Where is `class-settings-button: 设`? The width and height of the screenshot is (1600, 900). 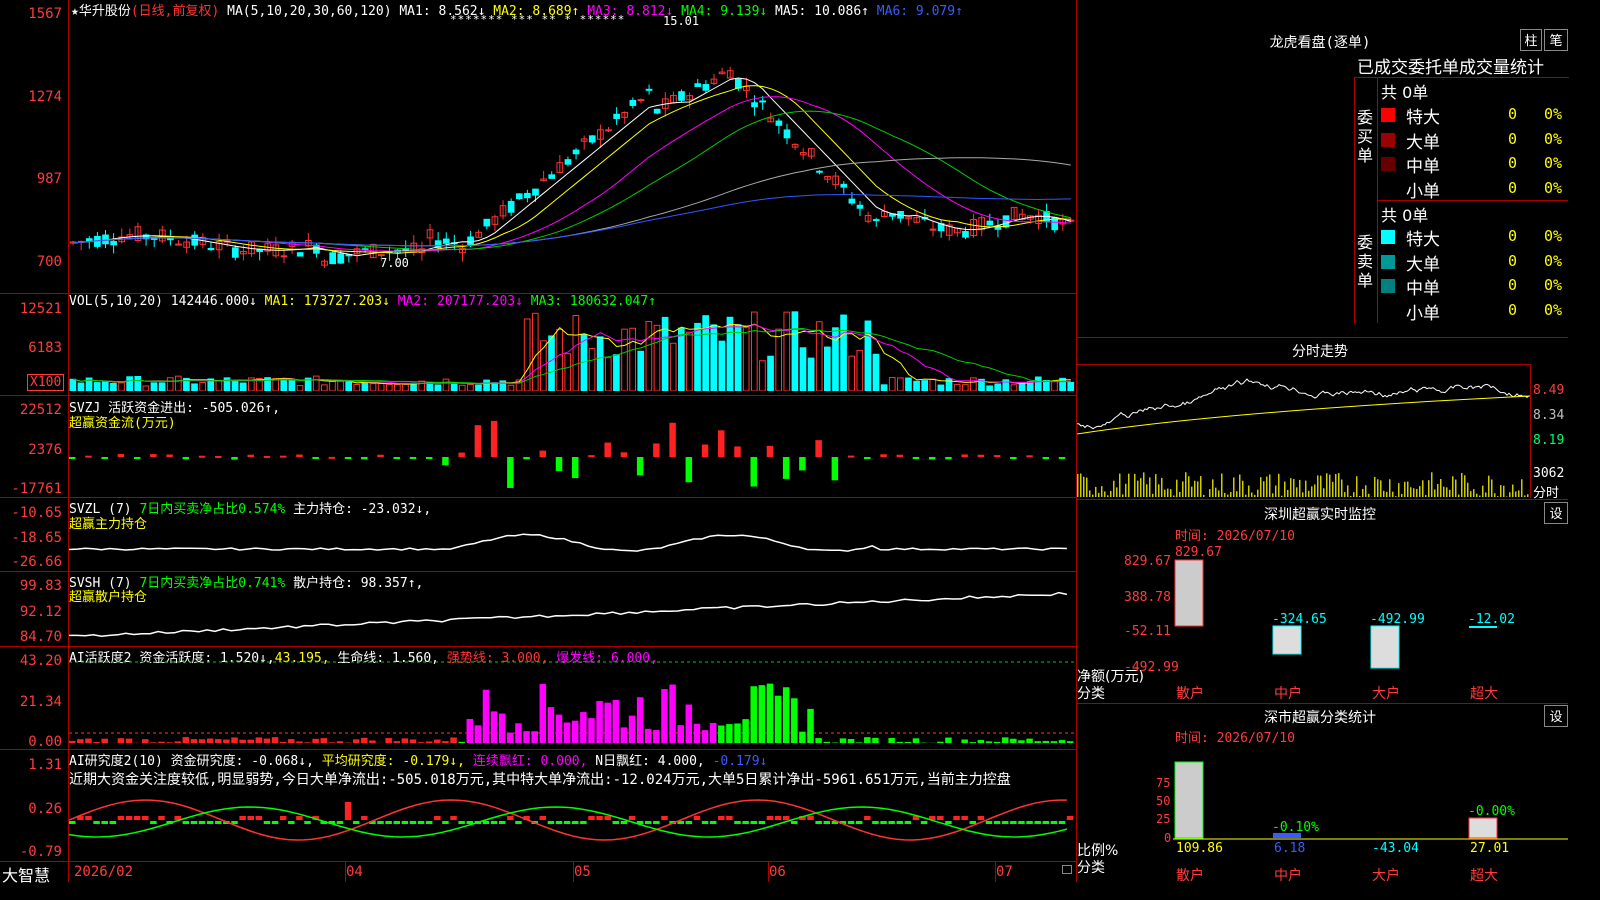
class-settings-button: 设 is located at coordinates (1556, 716).